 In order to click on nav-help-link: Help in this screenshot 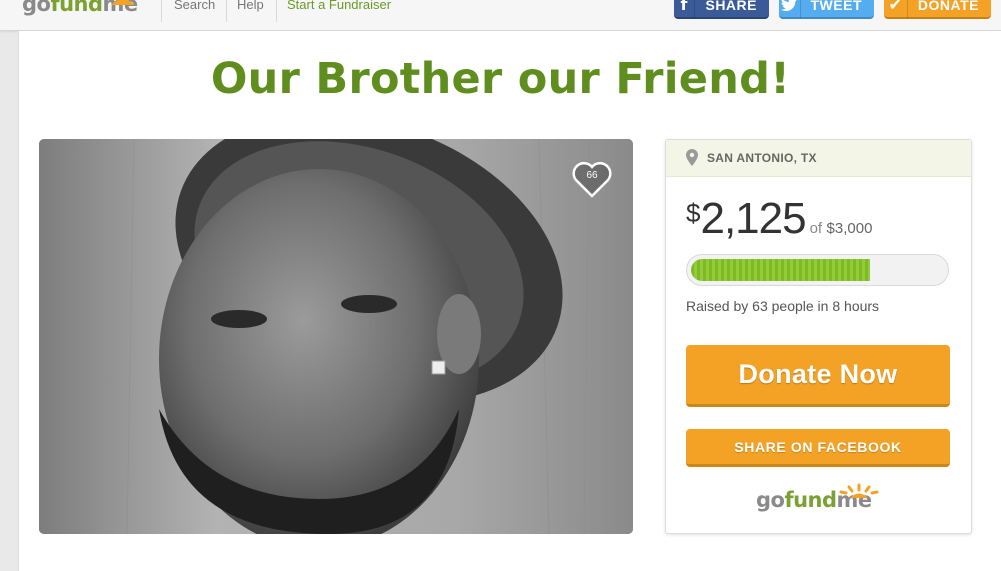, I will do `click(250, 6)`.